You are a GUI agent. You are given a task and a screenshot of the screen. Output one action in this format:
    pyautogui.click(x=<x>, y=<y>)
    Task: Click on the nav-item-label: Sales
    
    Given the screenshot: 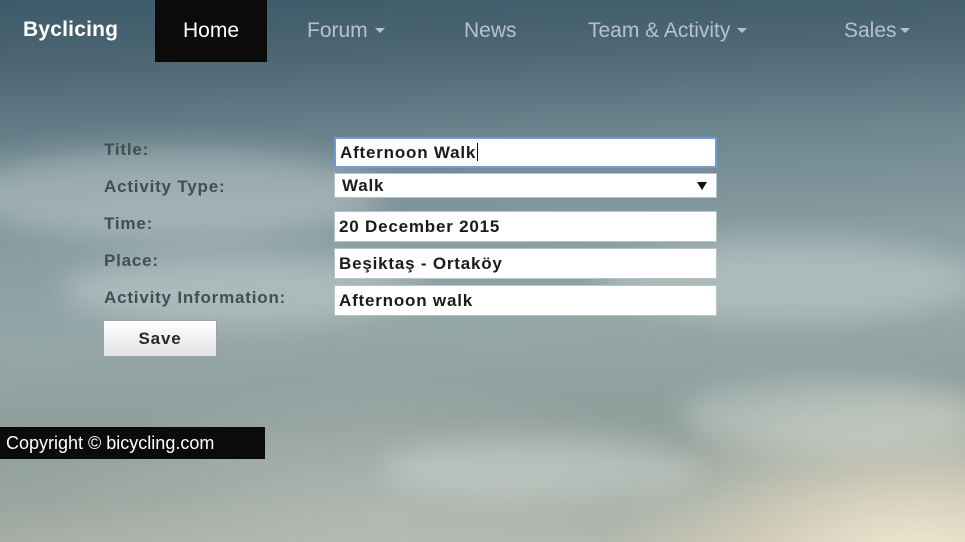 What is the action you would take?
    pyautogui.click(x=870, y=30)
    